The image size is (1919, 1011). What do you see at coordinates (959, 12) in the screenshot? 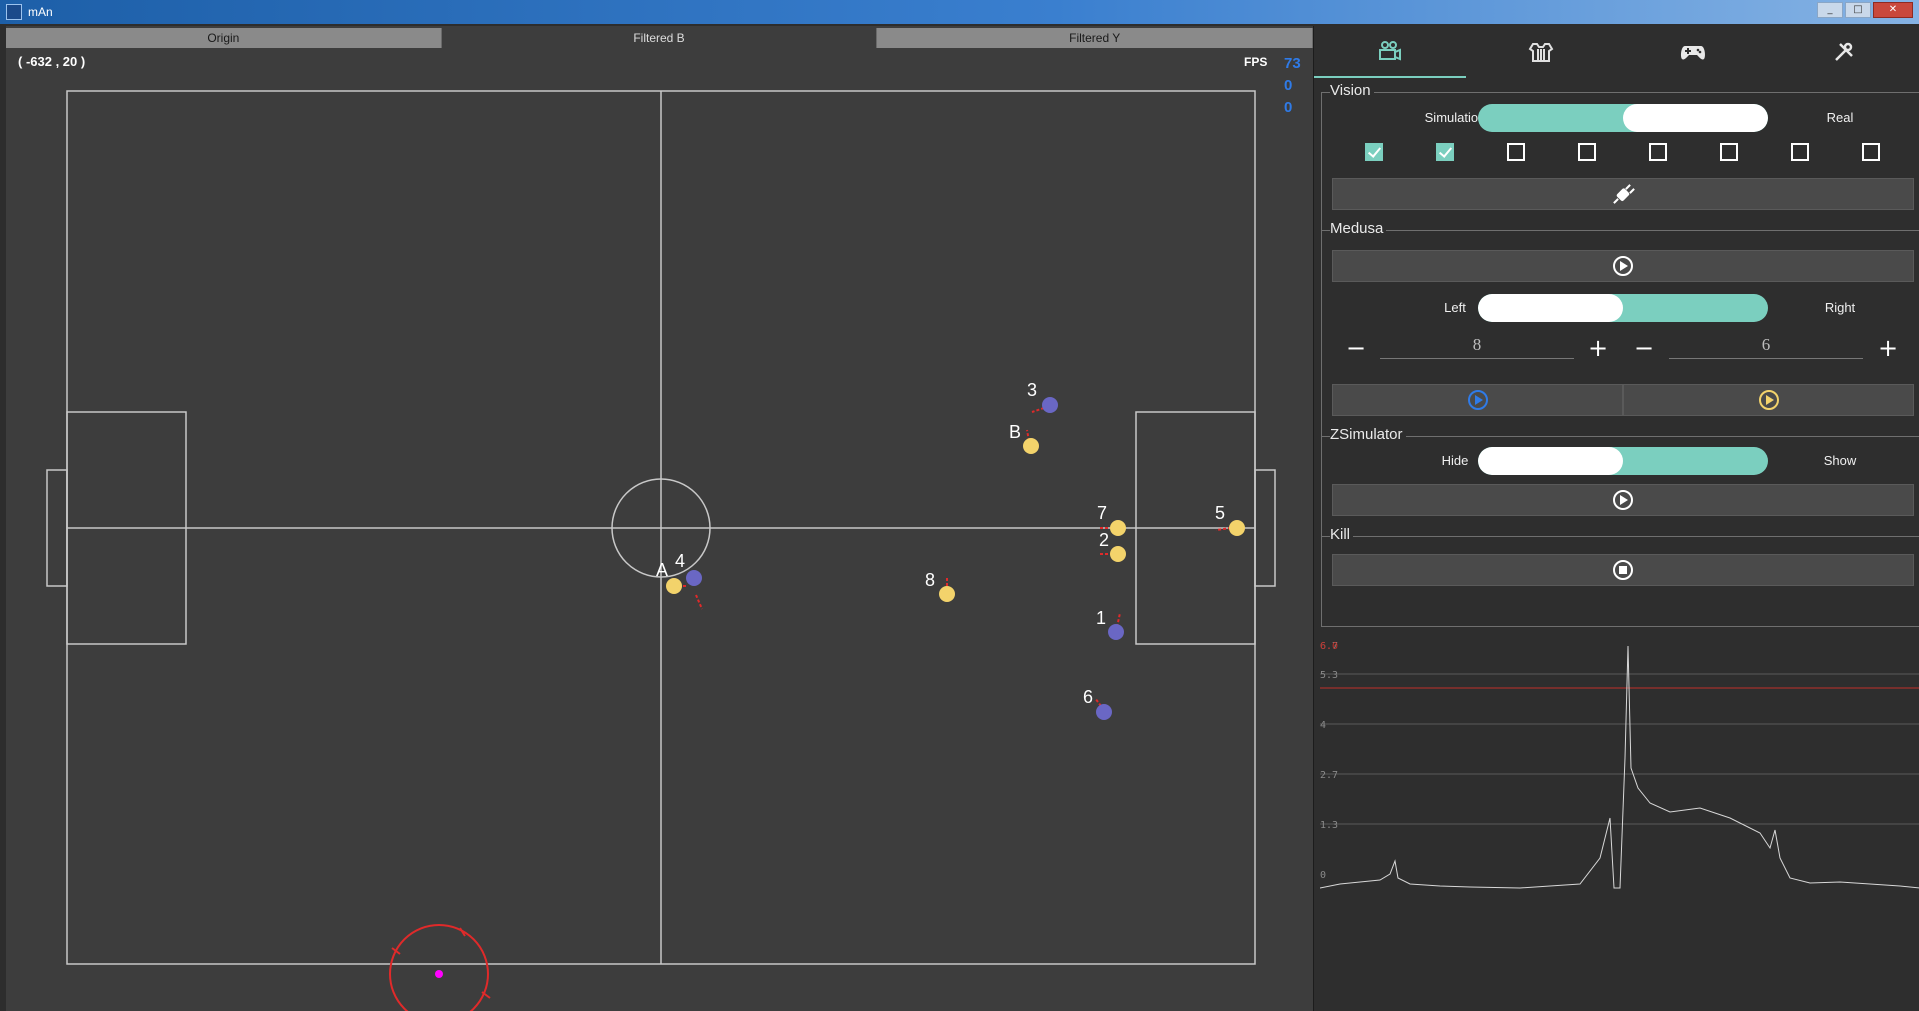
I see `title-bar: mAn _ □ ✕` at bounding box center [959, 12].